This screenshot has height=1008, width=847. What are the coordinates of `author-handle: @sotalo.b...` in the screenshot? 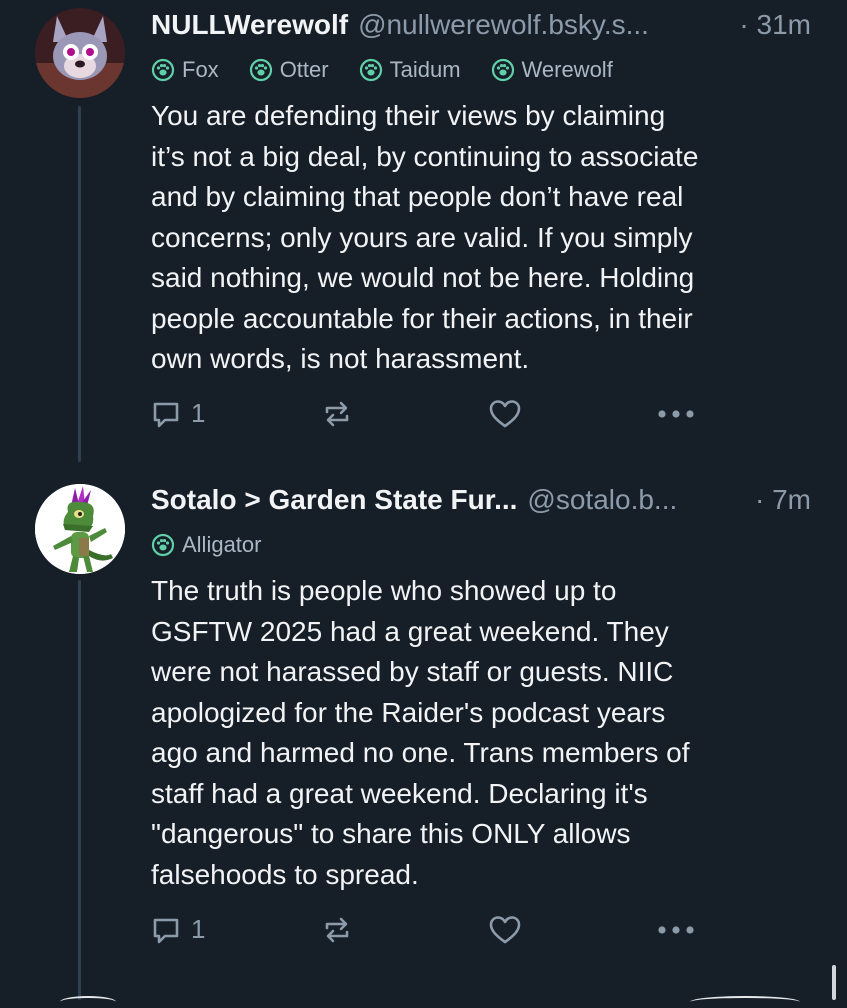 It's located at (637, 500).